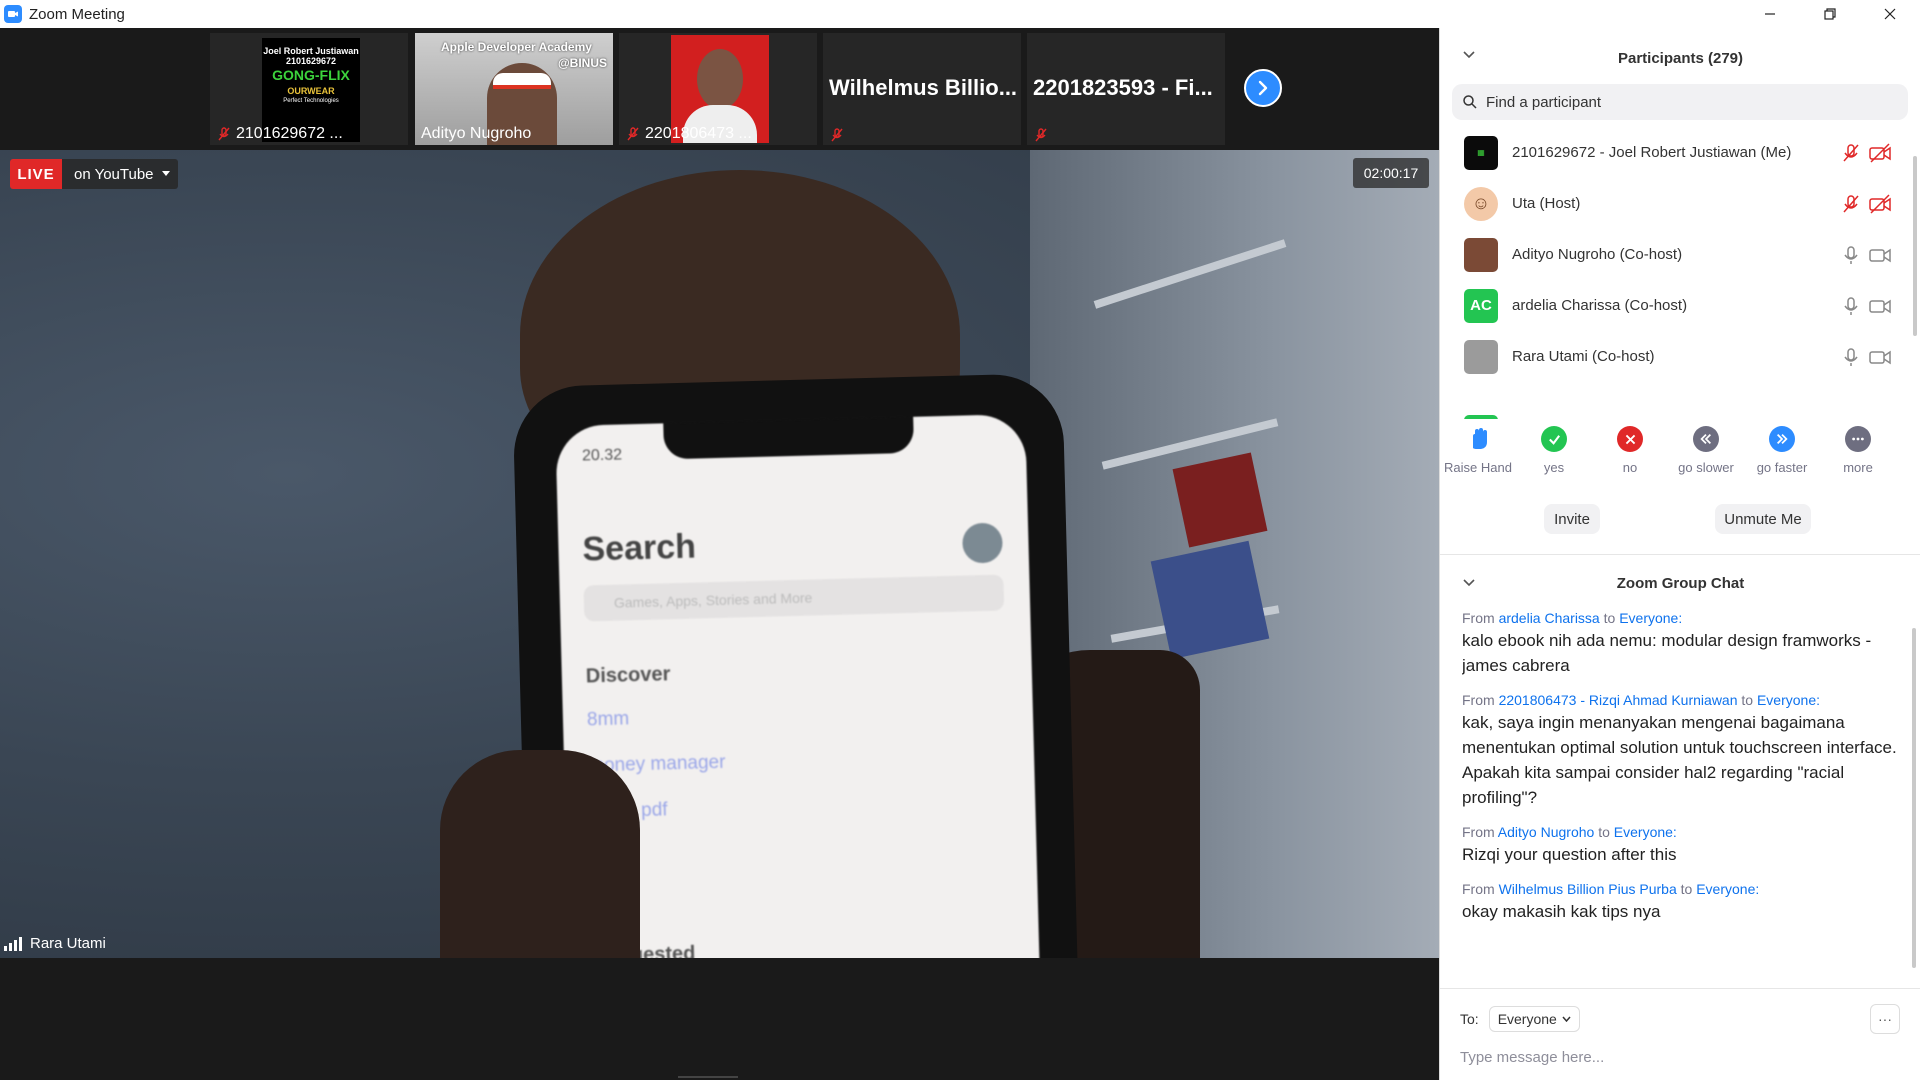  Describe the element at coordinates (1561, 911) in the screenshot. I see `message-text: okay makasih kak tips nya` at that location.